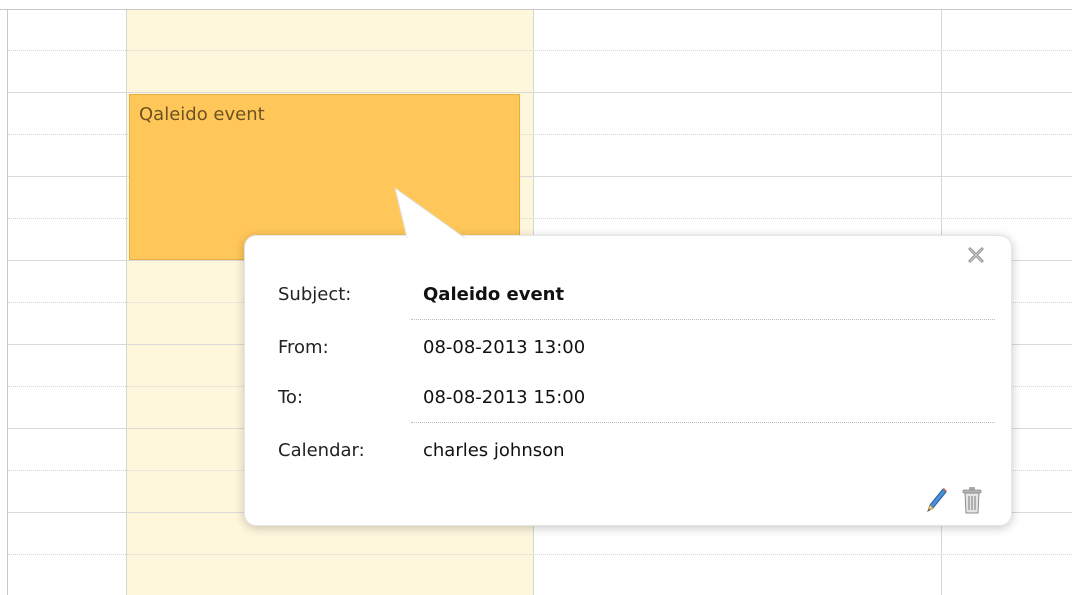 Image resolution: width=1072 pixels, height=595 pixels. Describe the element at coordinates (494, 294) in the screenshot. I see `subject-value: Qaleido event` at that location.